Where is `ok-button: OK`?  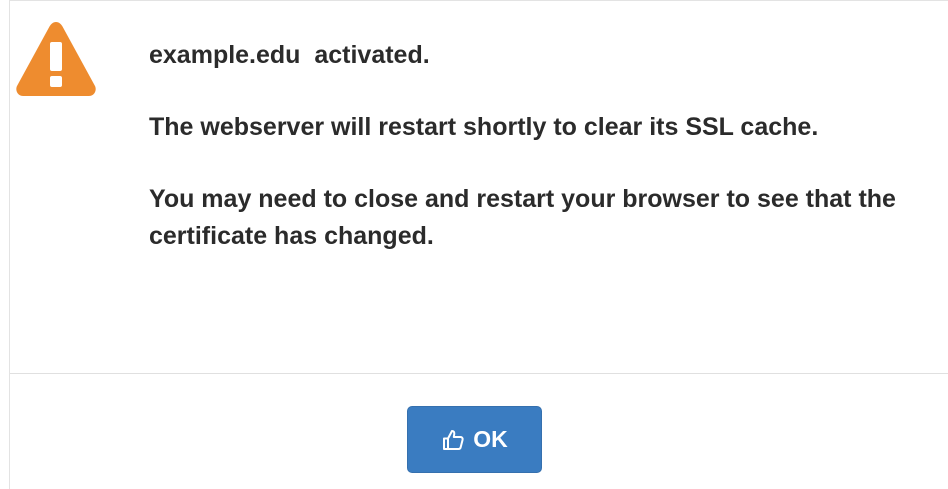 ok-button: OK is located at coordinates (474, 439).